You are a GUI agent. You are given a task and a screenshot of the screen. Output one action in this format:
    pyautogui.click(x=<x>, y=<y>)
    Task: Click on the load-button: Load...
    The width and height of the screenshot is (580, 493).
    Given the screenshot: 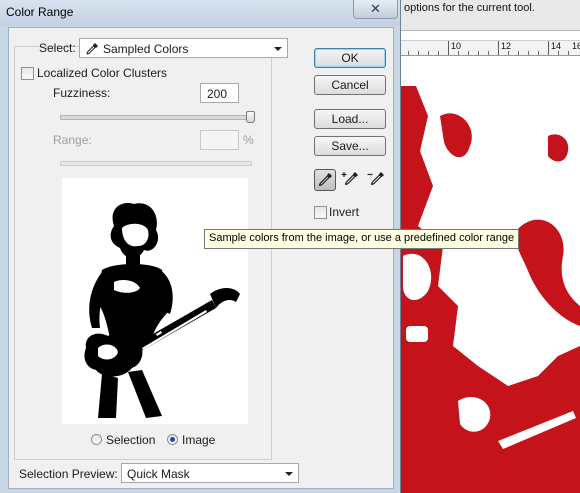 What is the action you would take?
    pyautogui.click(x=350, y=119)
    